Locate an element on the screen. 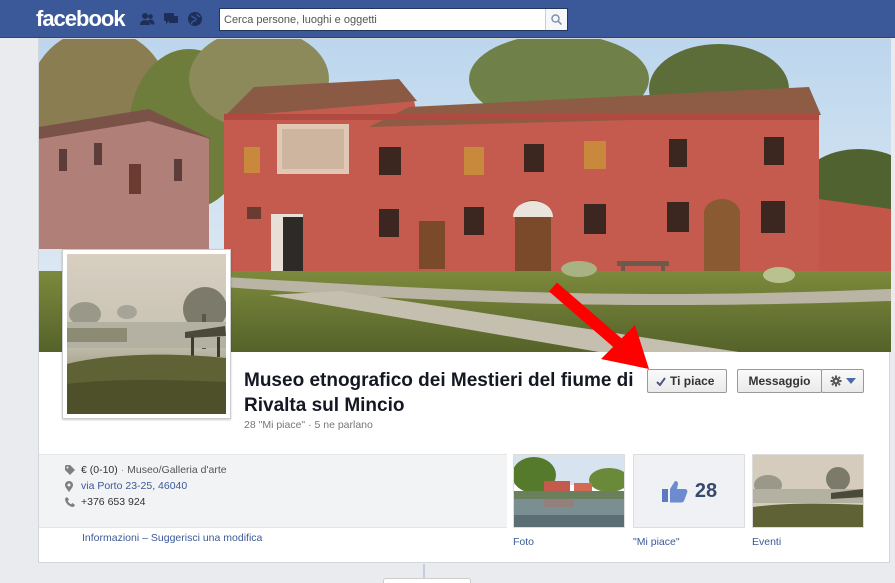 The image size is (895, 583). search-bar is located at coordinates (393, 19).